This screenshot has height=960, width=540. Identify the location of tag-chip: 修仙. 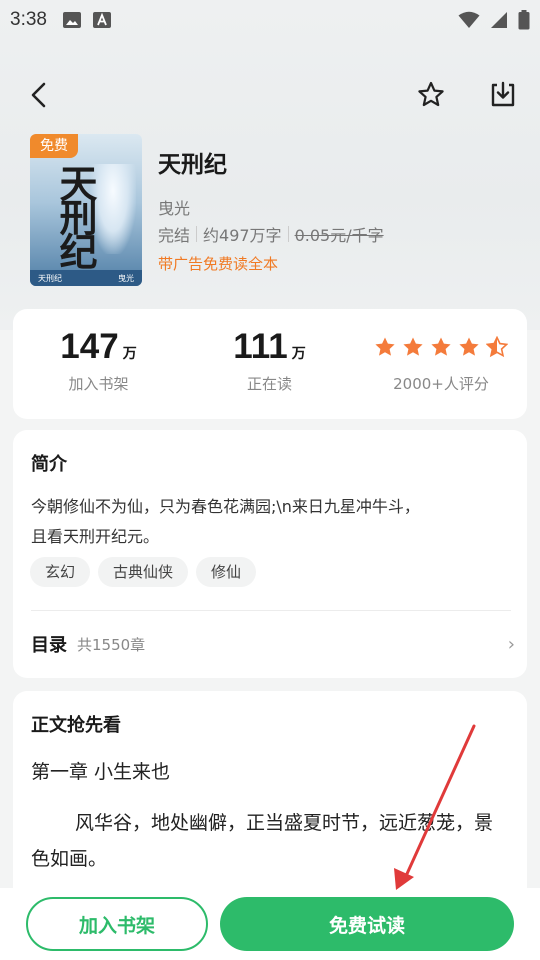
(226, 572).